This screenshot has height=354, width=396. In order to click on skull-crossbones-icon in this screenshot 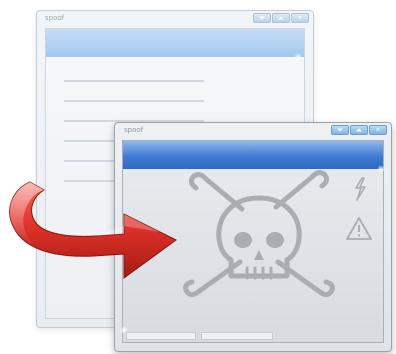, I will do `click(259, 234)`.